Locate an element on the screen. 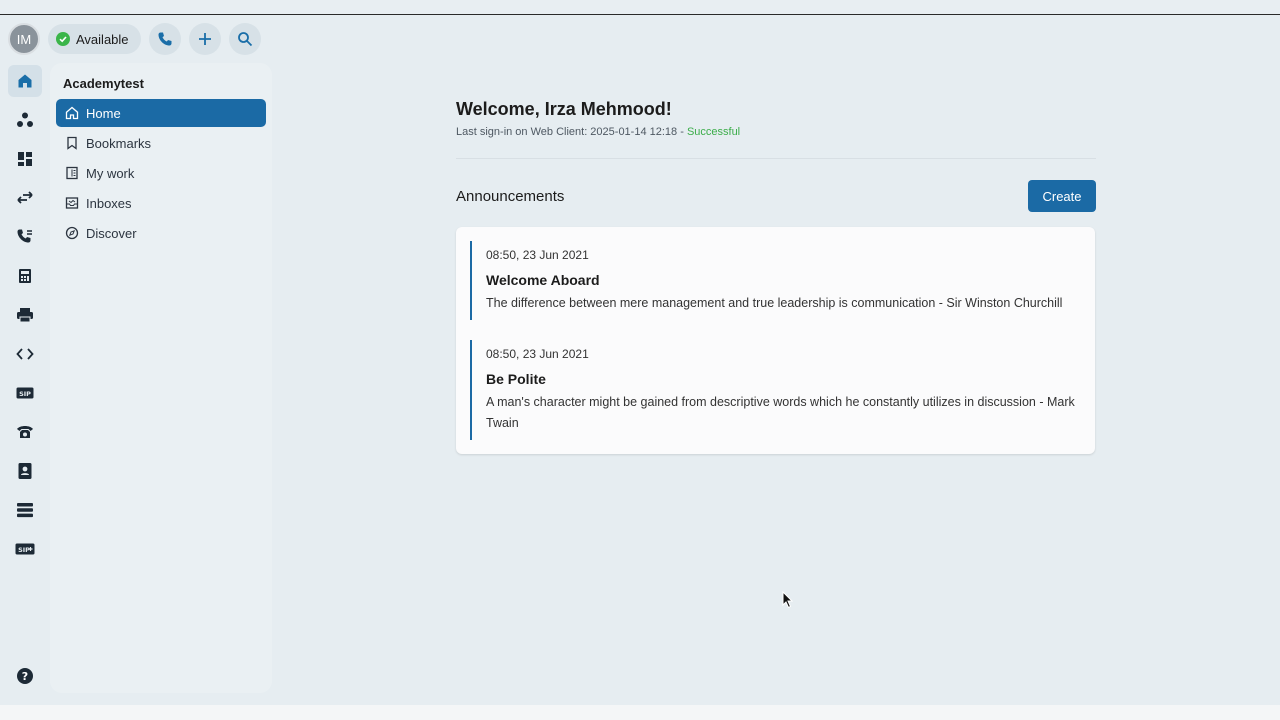 This screenshot has width=1280, height=720. rail-sip: SIP is located at coordinates (25, 393).